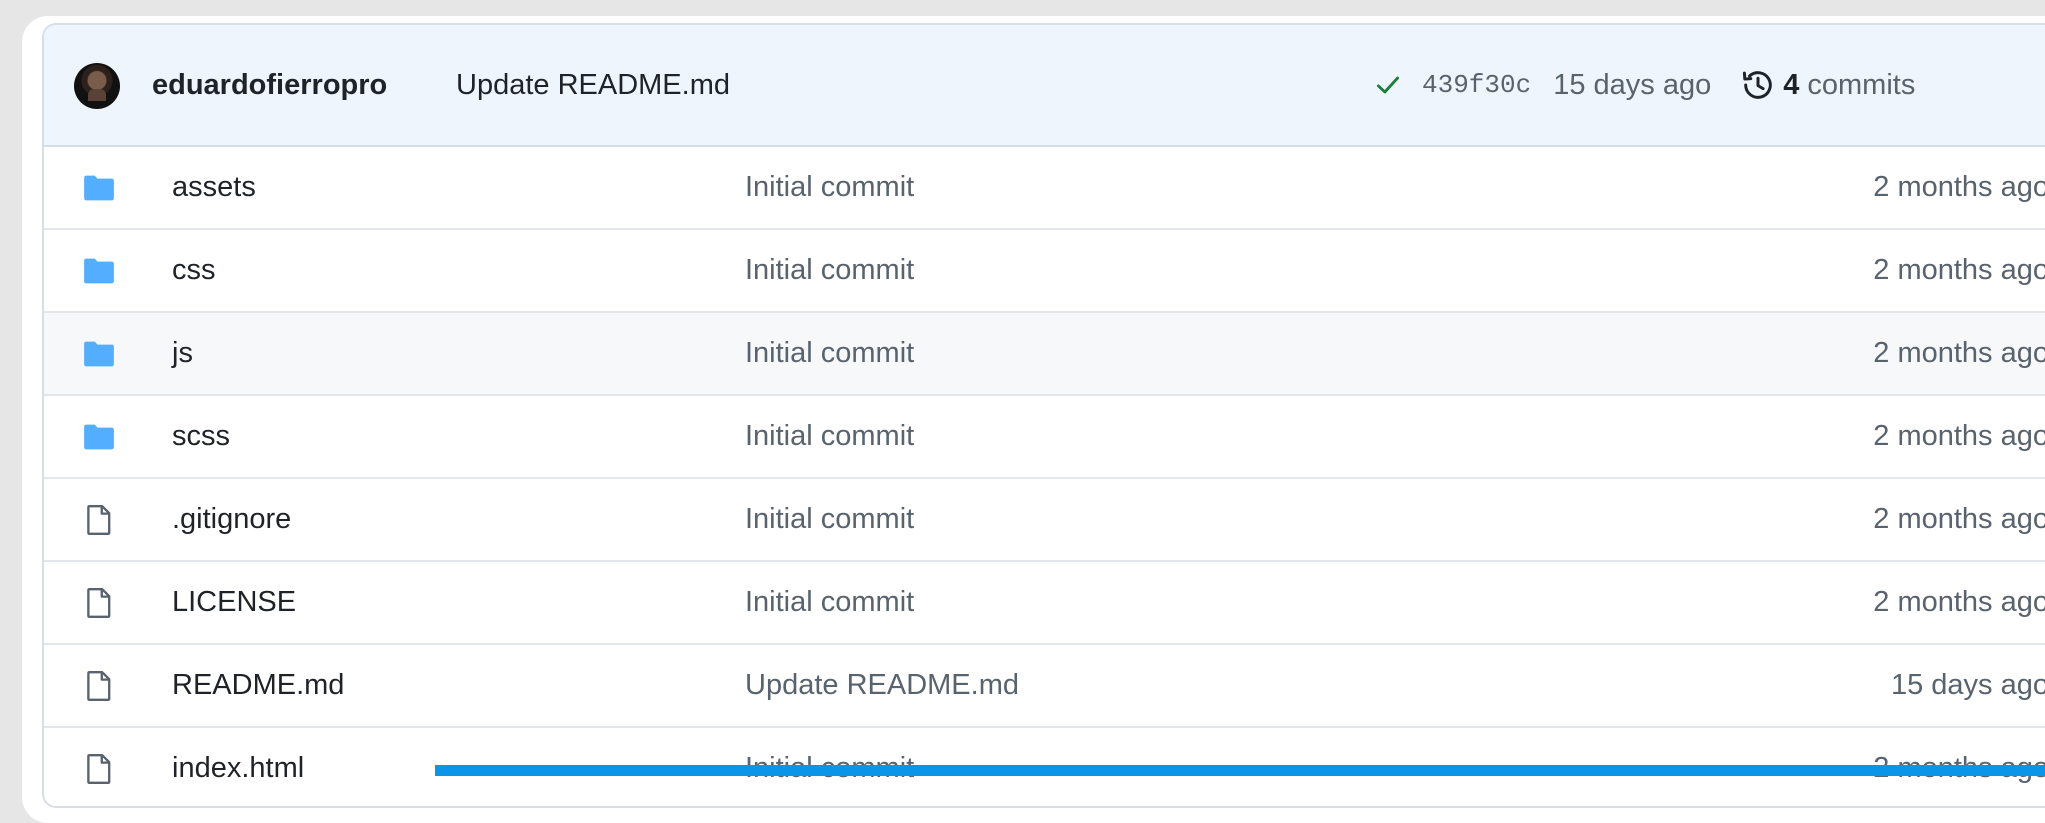 This screenshot has height=823, width=2045. What do you see at coordinates (1758, 85) in the screenshot?
I see `history-icon` at bounding box center [1758, 85].